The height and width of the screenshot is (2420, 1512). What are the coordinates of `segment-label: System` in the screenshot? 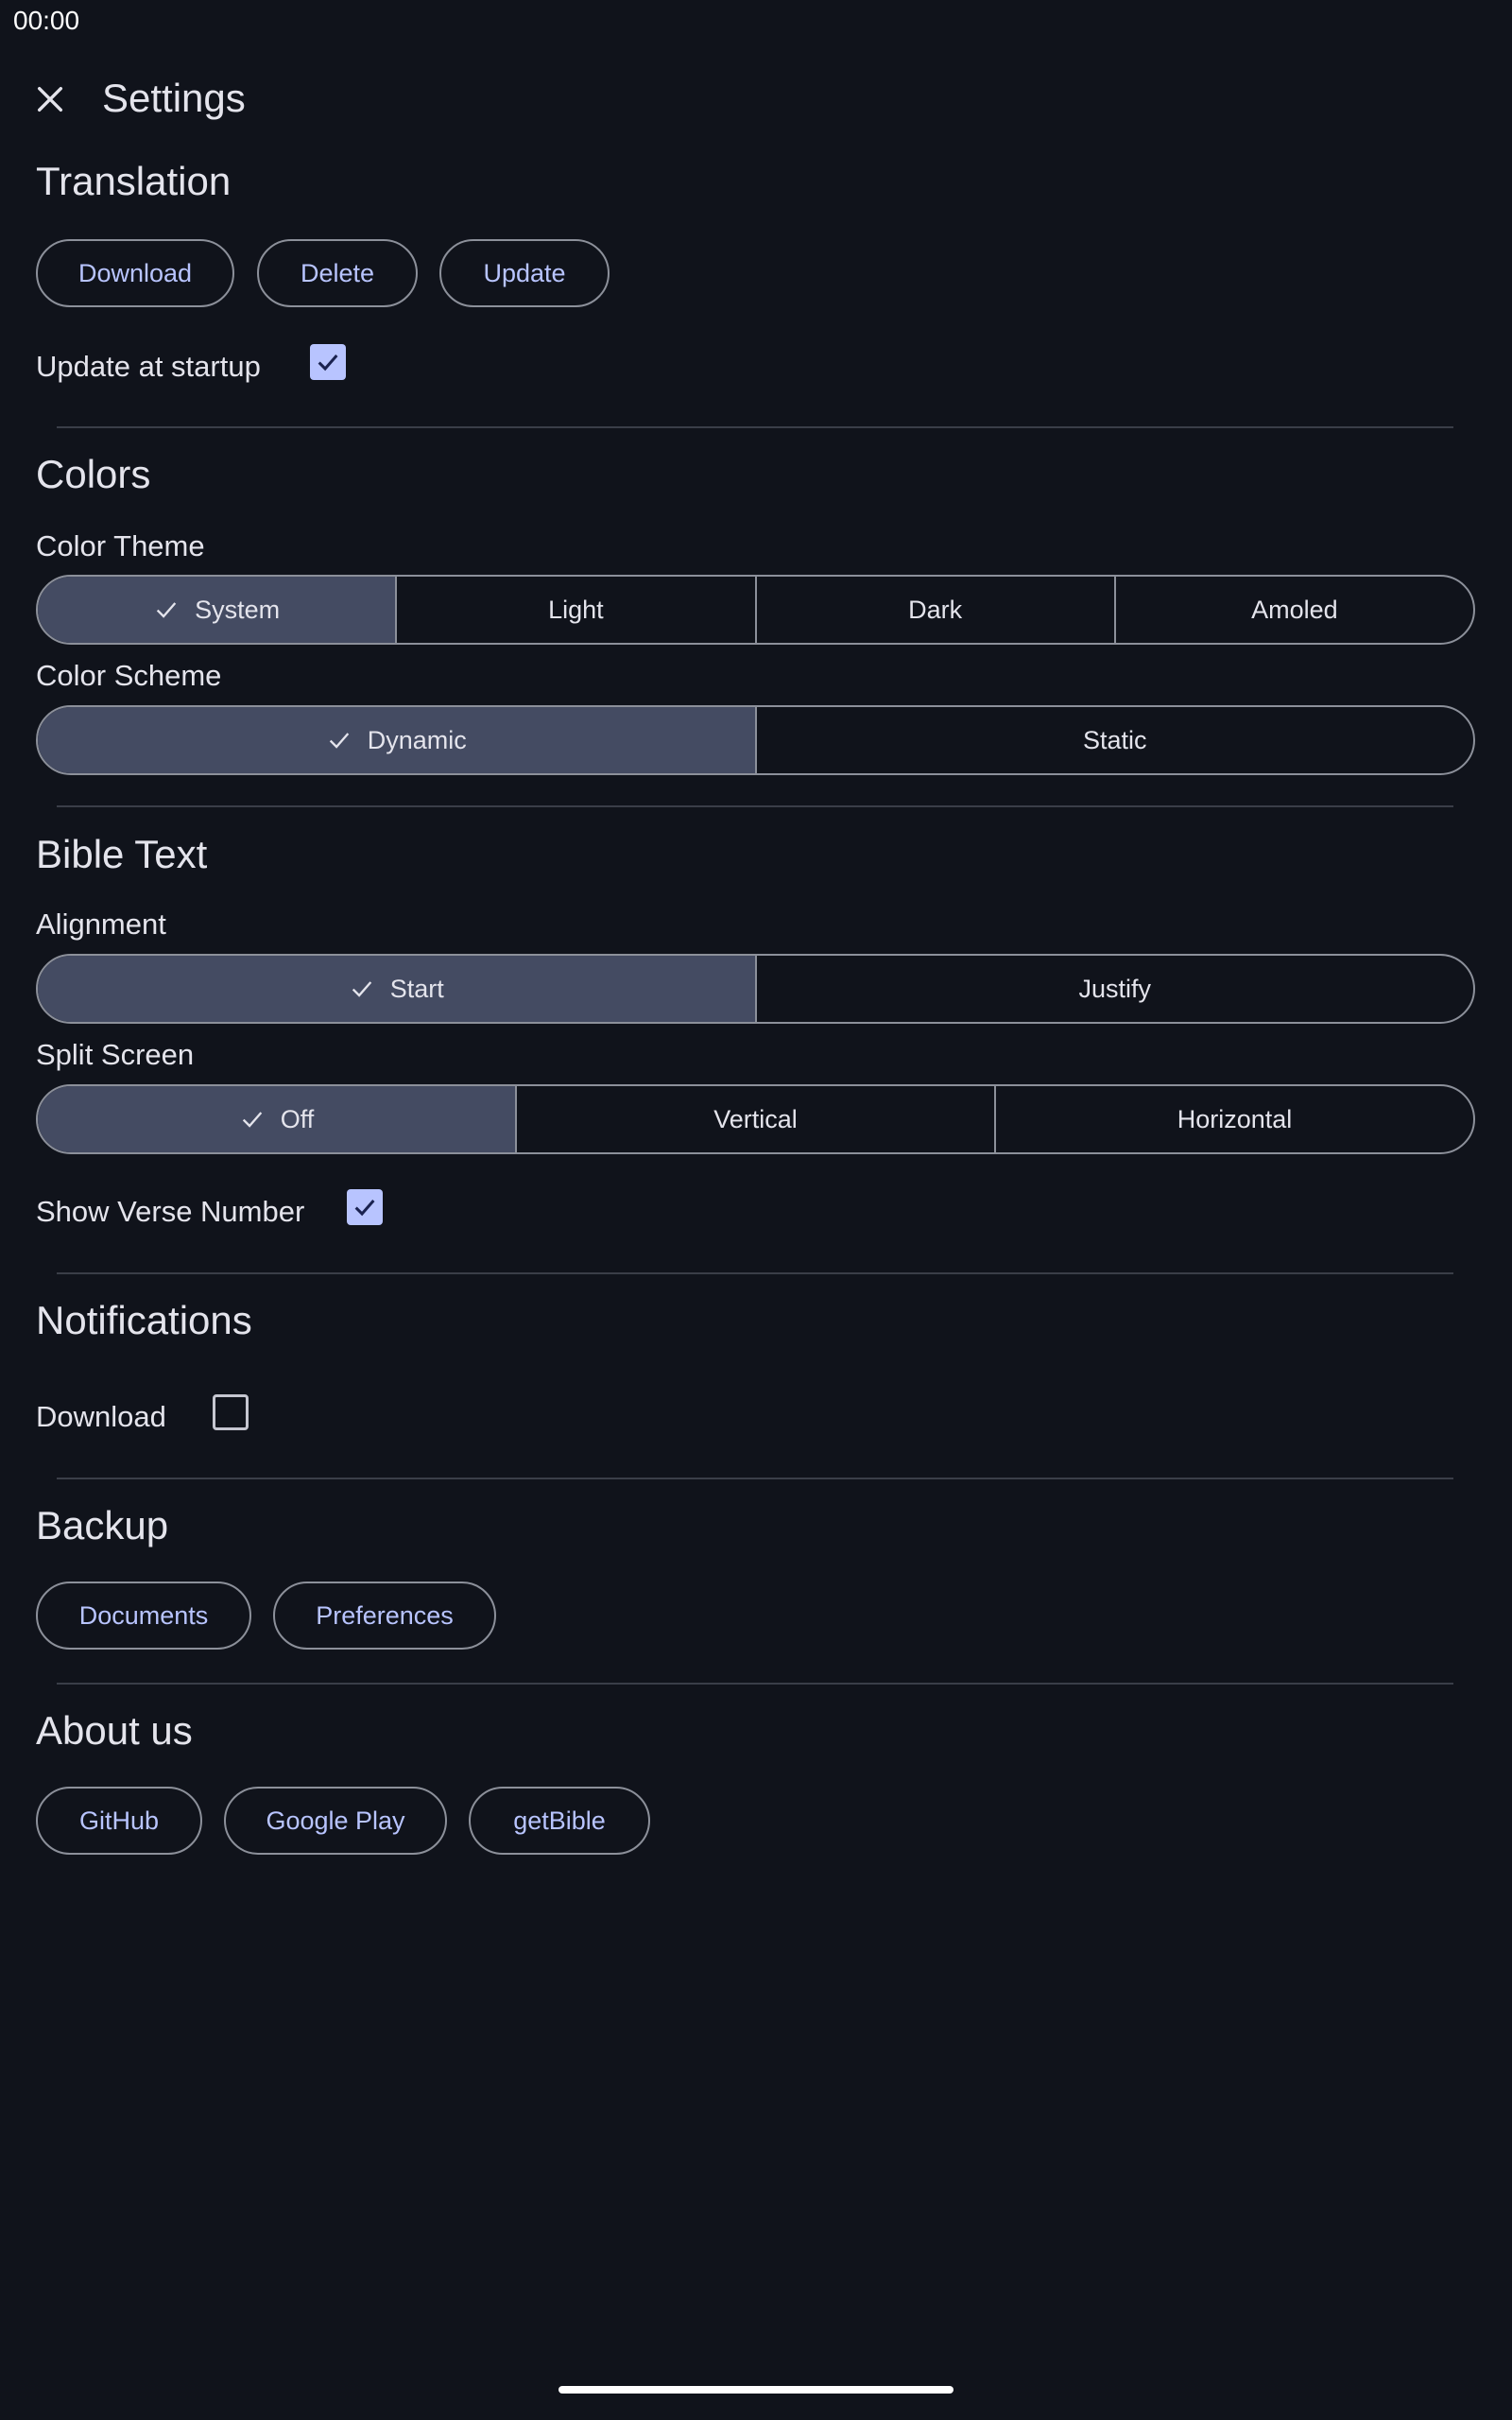 It's located at (238, 609).